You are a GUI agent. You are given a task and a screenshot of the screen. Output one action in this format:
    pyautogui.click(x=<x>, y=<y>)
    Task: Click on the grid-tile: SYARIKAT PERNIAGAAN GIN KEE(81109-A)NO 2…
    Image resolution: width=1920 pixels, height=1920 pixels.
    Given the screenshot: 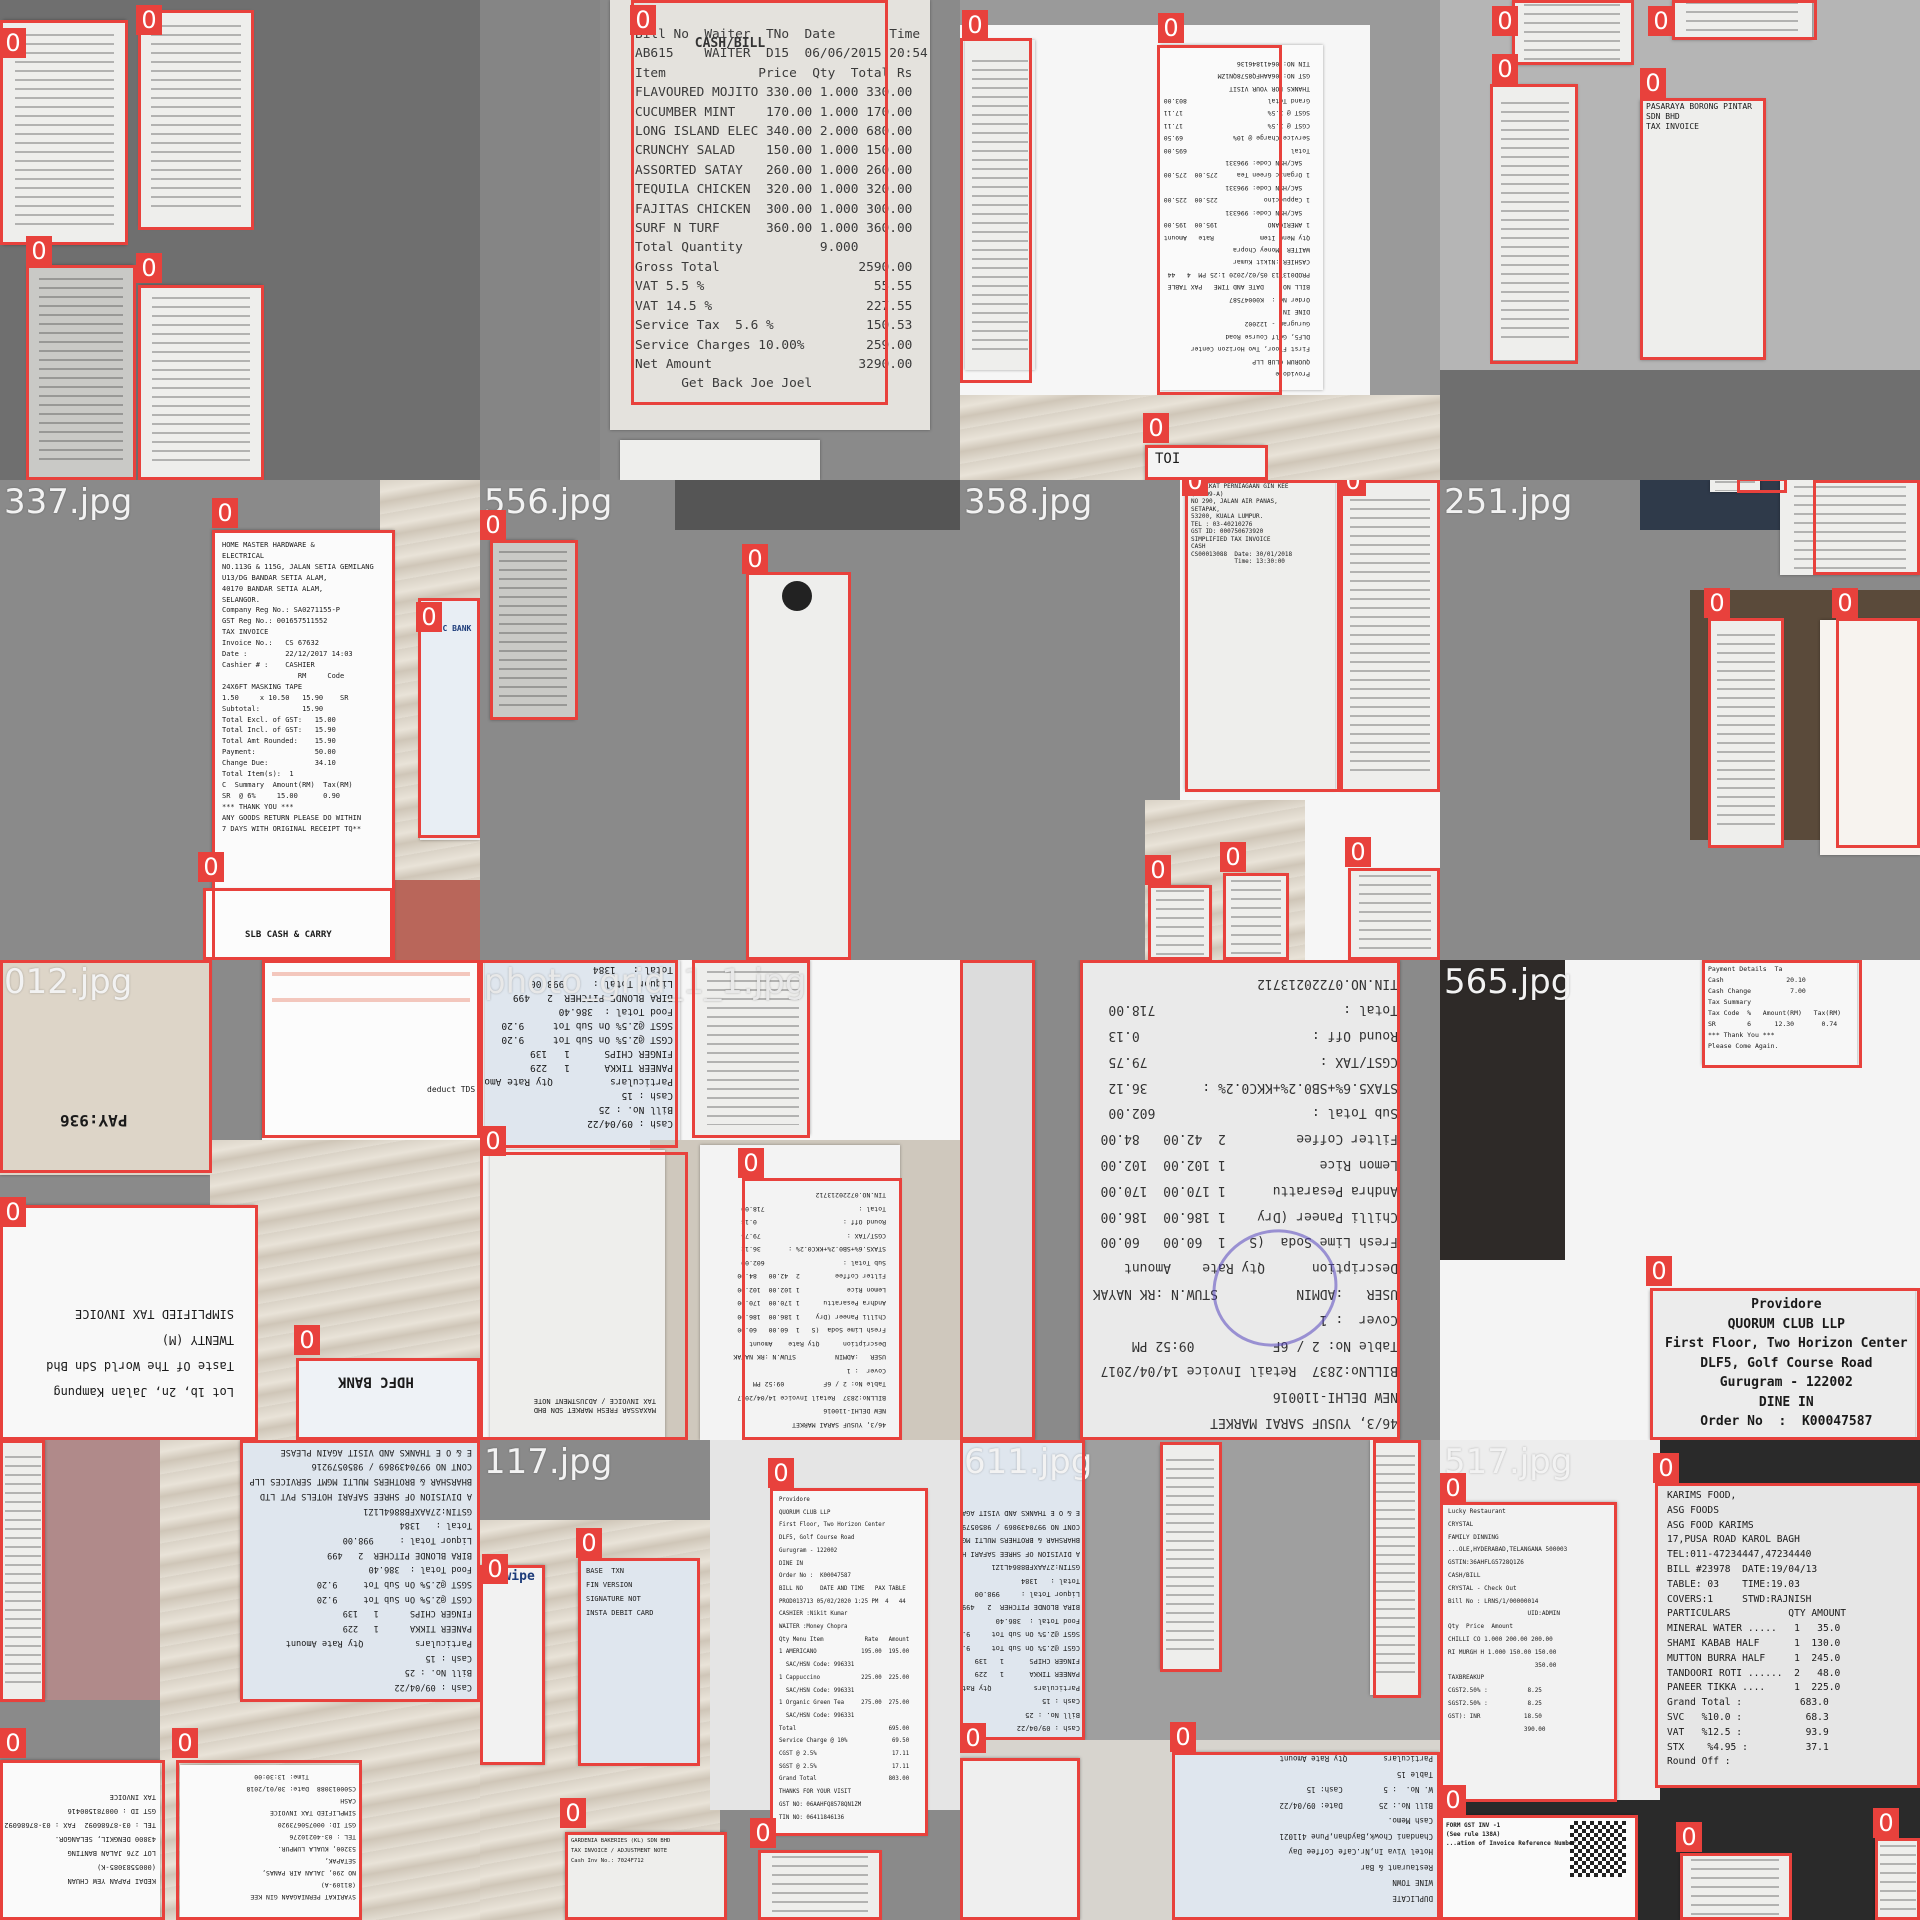 What is the action you would take?
    pyautogui.click(x=1200, y=720)
    